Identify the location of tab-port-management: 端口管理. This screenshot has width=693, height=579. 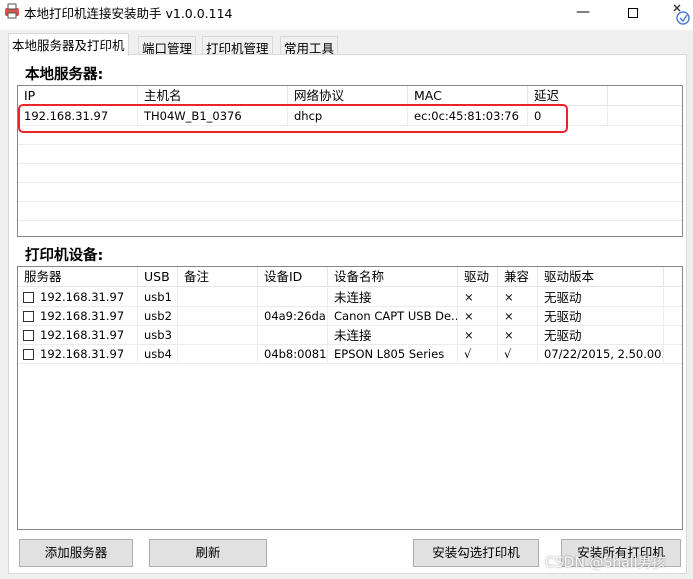
(167, 46).